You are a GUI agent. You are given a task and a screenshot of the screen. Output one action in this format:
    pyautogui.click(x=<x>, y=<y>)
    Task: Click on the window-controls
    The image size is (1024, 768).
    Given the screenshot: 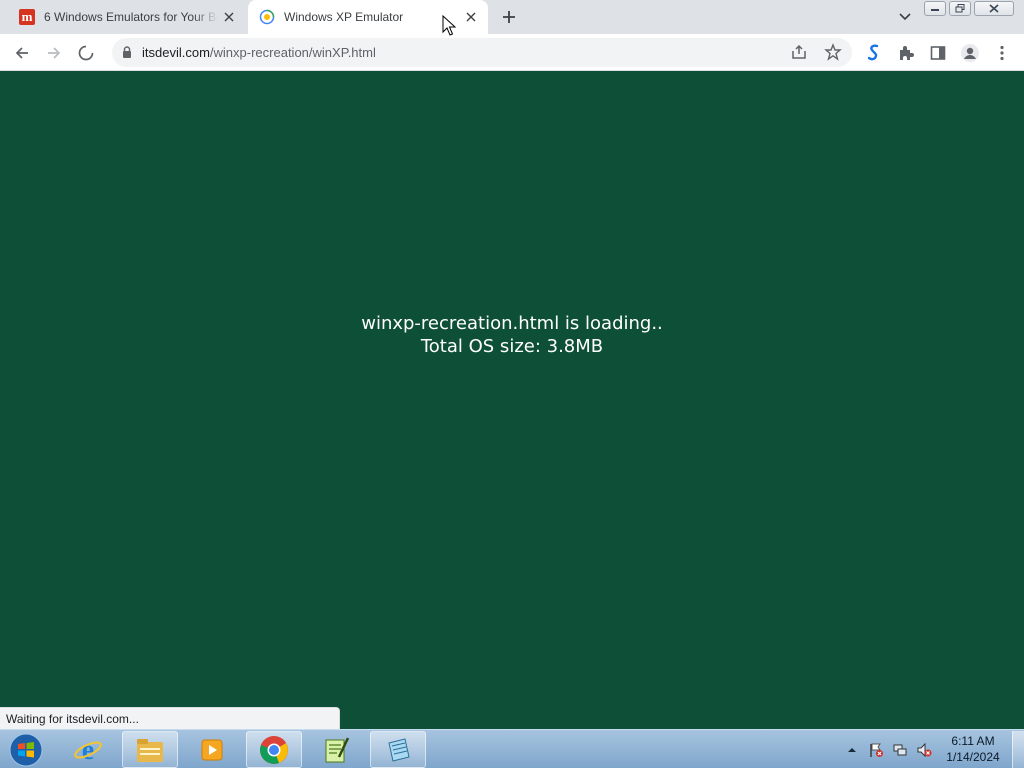 What is the action you would take?
    pyautogui.click(x=967, y=8)
    